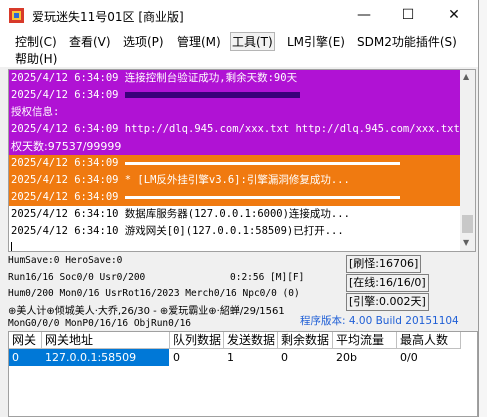 The width and height of the screenshot is (487, 417). Describe the element at coordinates (146, 311) in the screenshot. I see `server-names: ⊕美人计⊕倾城美人·大乔,26/30 - ⊕爱玩霸业⊕·紹蝉/29/1561` at that location.